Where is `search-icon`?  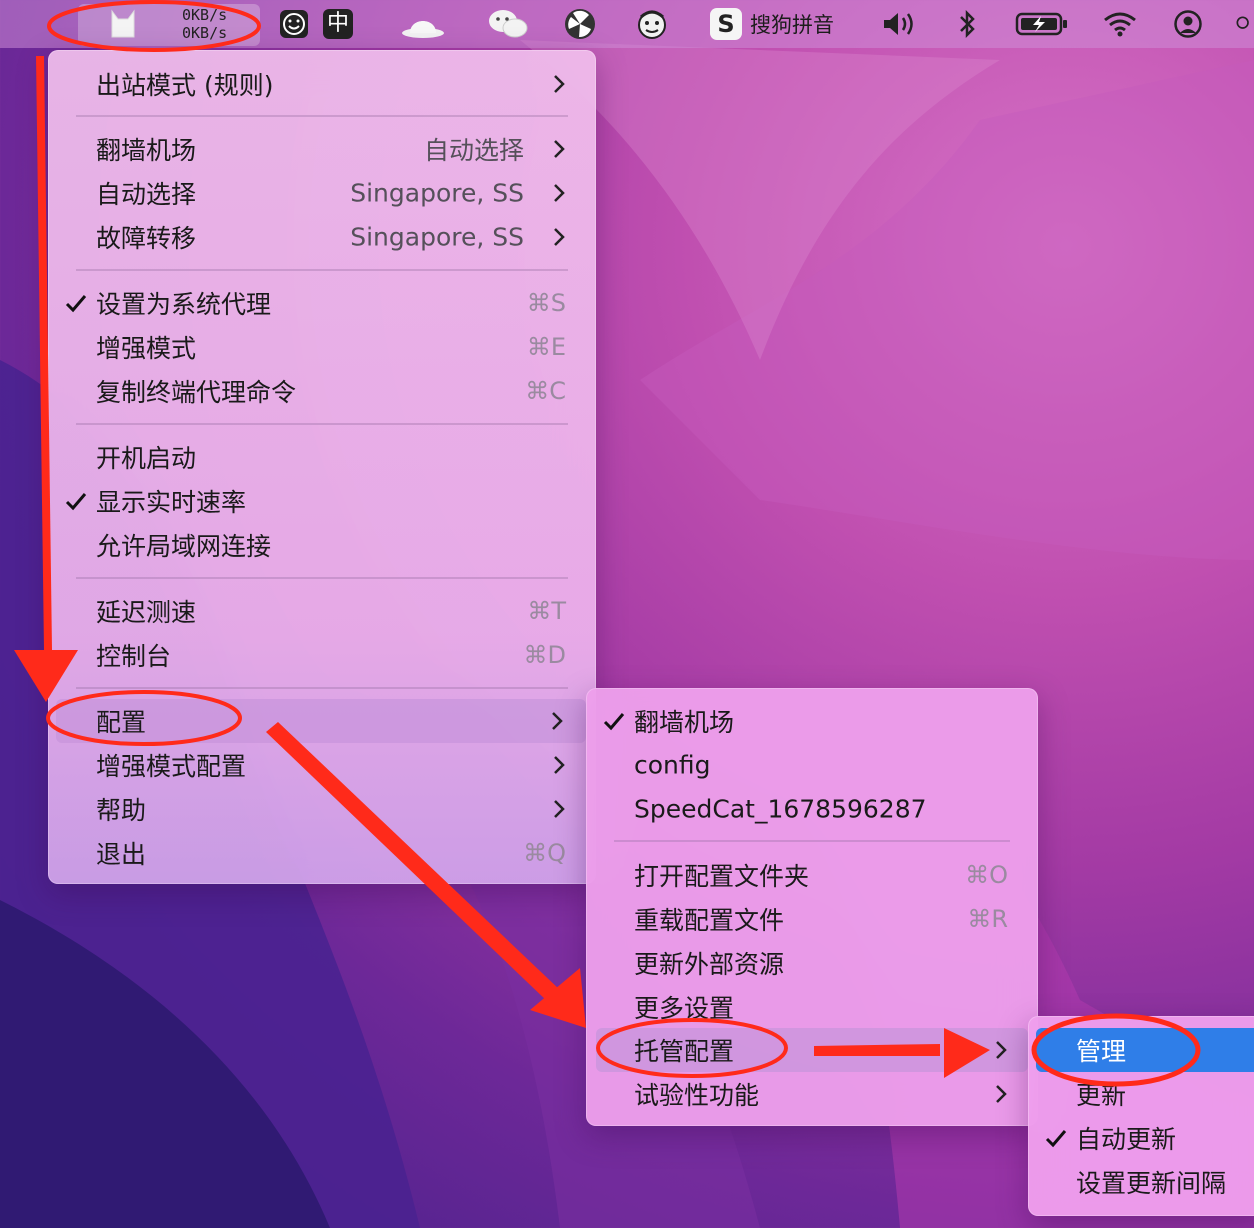 search-icon is located at coordinates (1244, 24).